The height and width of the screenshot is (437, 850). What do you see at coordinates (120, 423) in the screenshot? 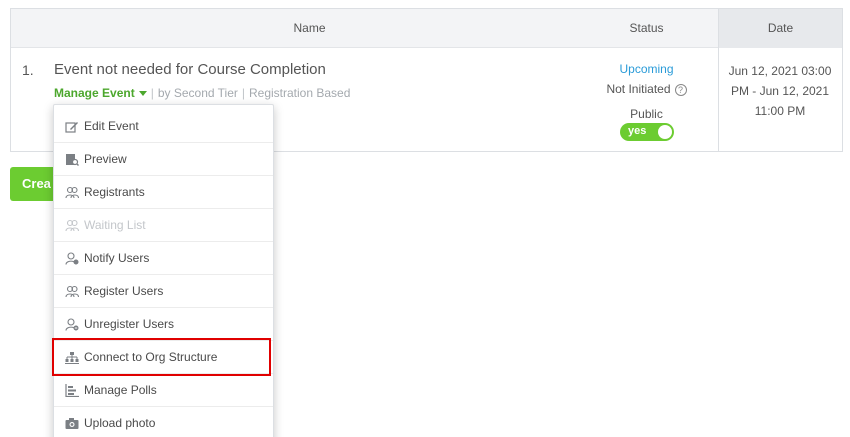
I see `menu-item-label: Upload photo` at bounding box center [120, 423].